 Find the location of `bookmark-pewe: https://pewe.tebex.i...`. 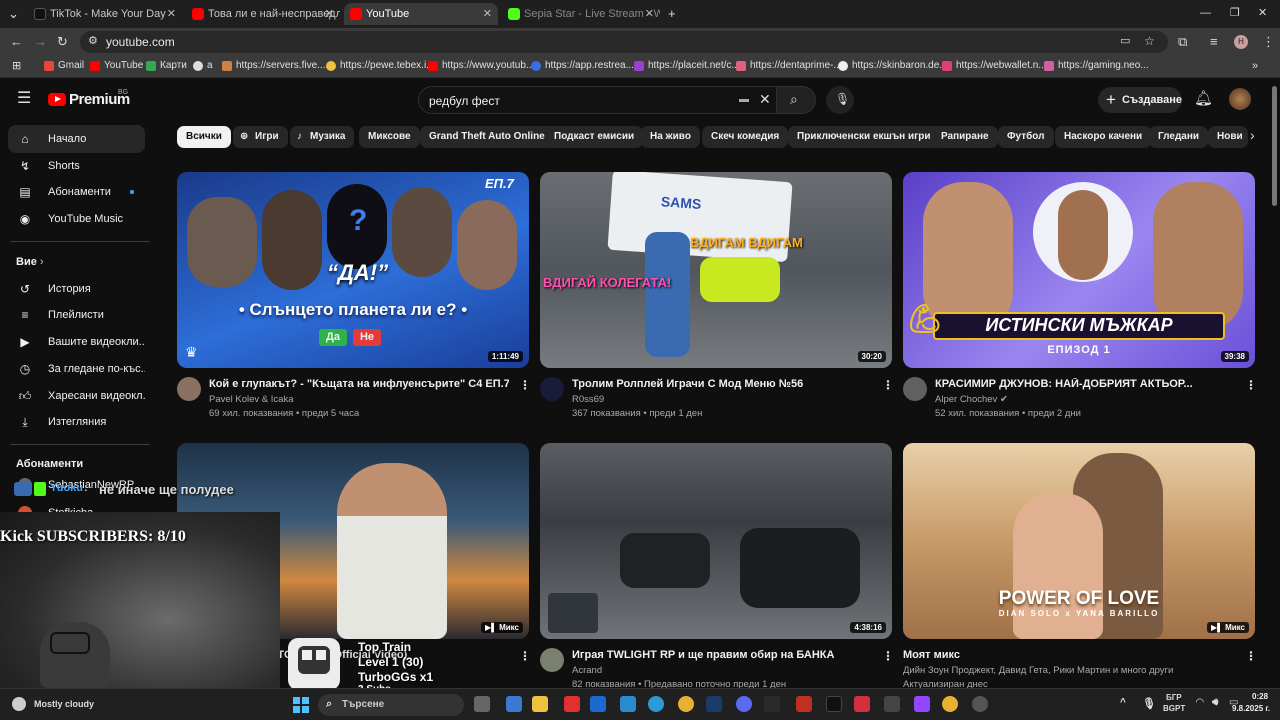

bookmark-pewe: https://pewe.tebex.i... is located at coordinates (380, 65).